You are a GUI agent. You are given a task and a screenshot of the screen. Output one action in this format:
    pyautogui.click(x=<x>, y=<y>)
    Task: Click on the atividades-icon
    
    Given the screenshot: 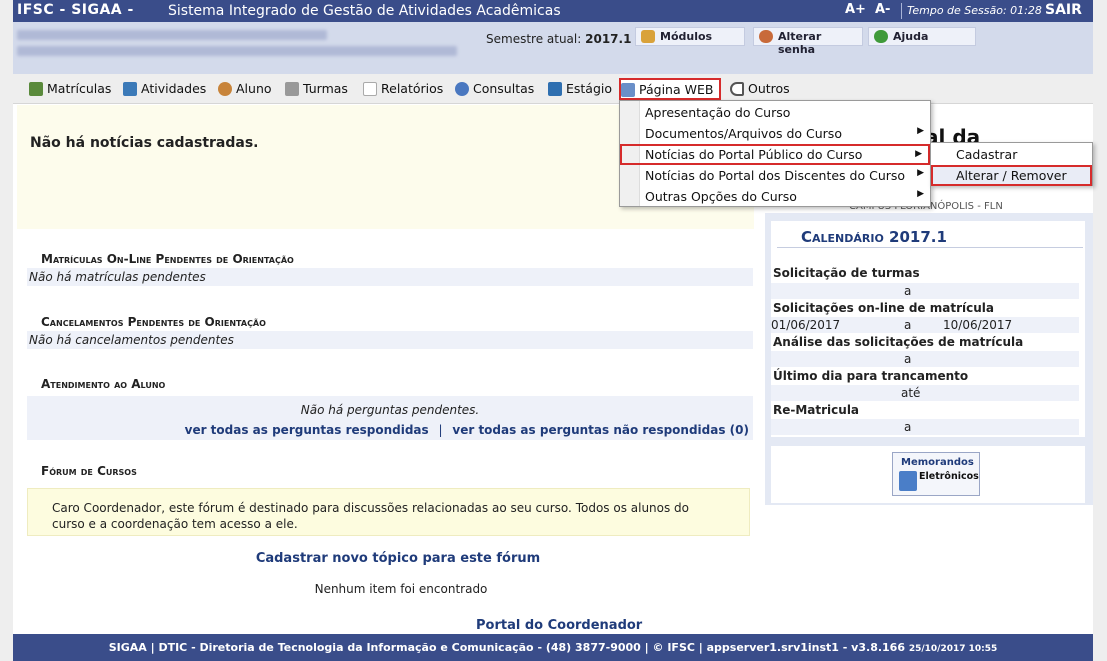 What is the action you would take?
    pyautogui.click(x=130, y=89)
    